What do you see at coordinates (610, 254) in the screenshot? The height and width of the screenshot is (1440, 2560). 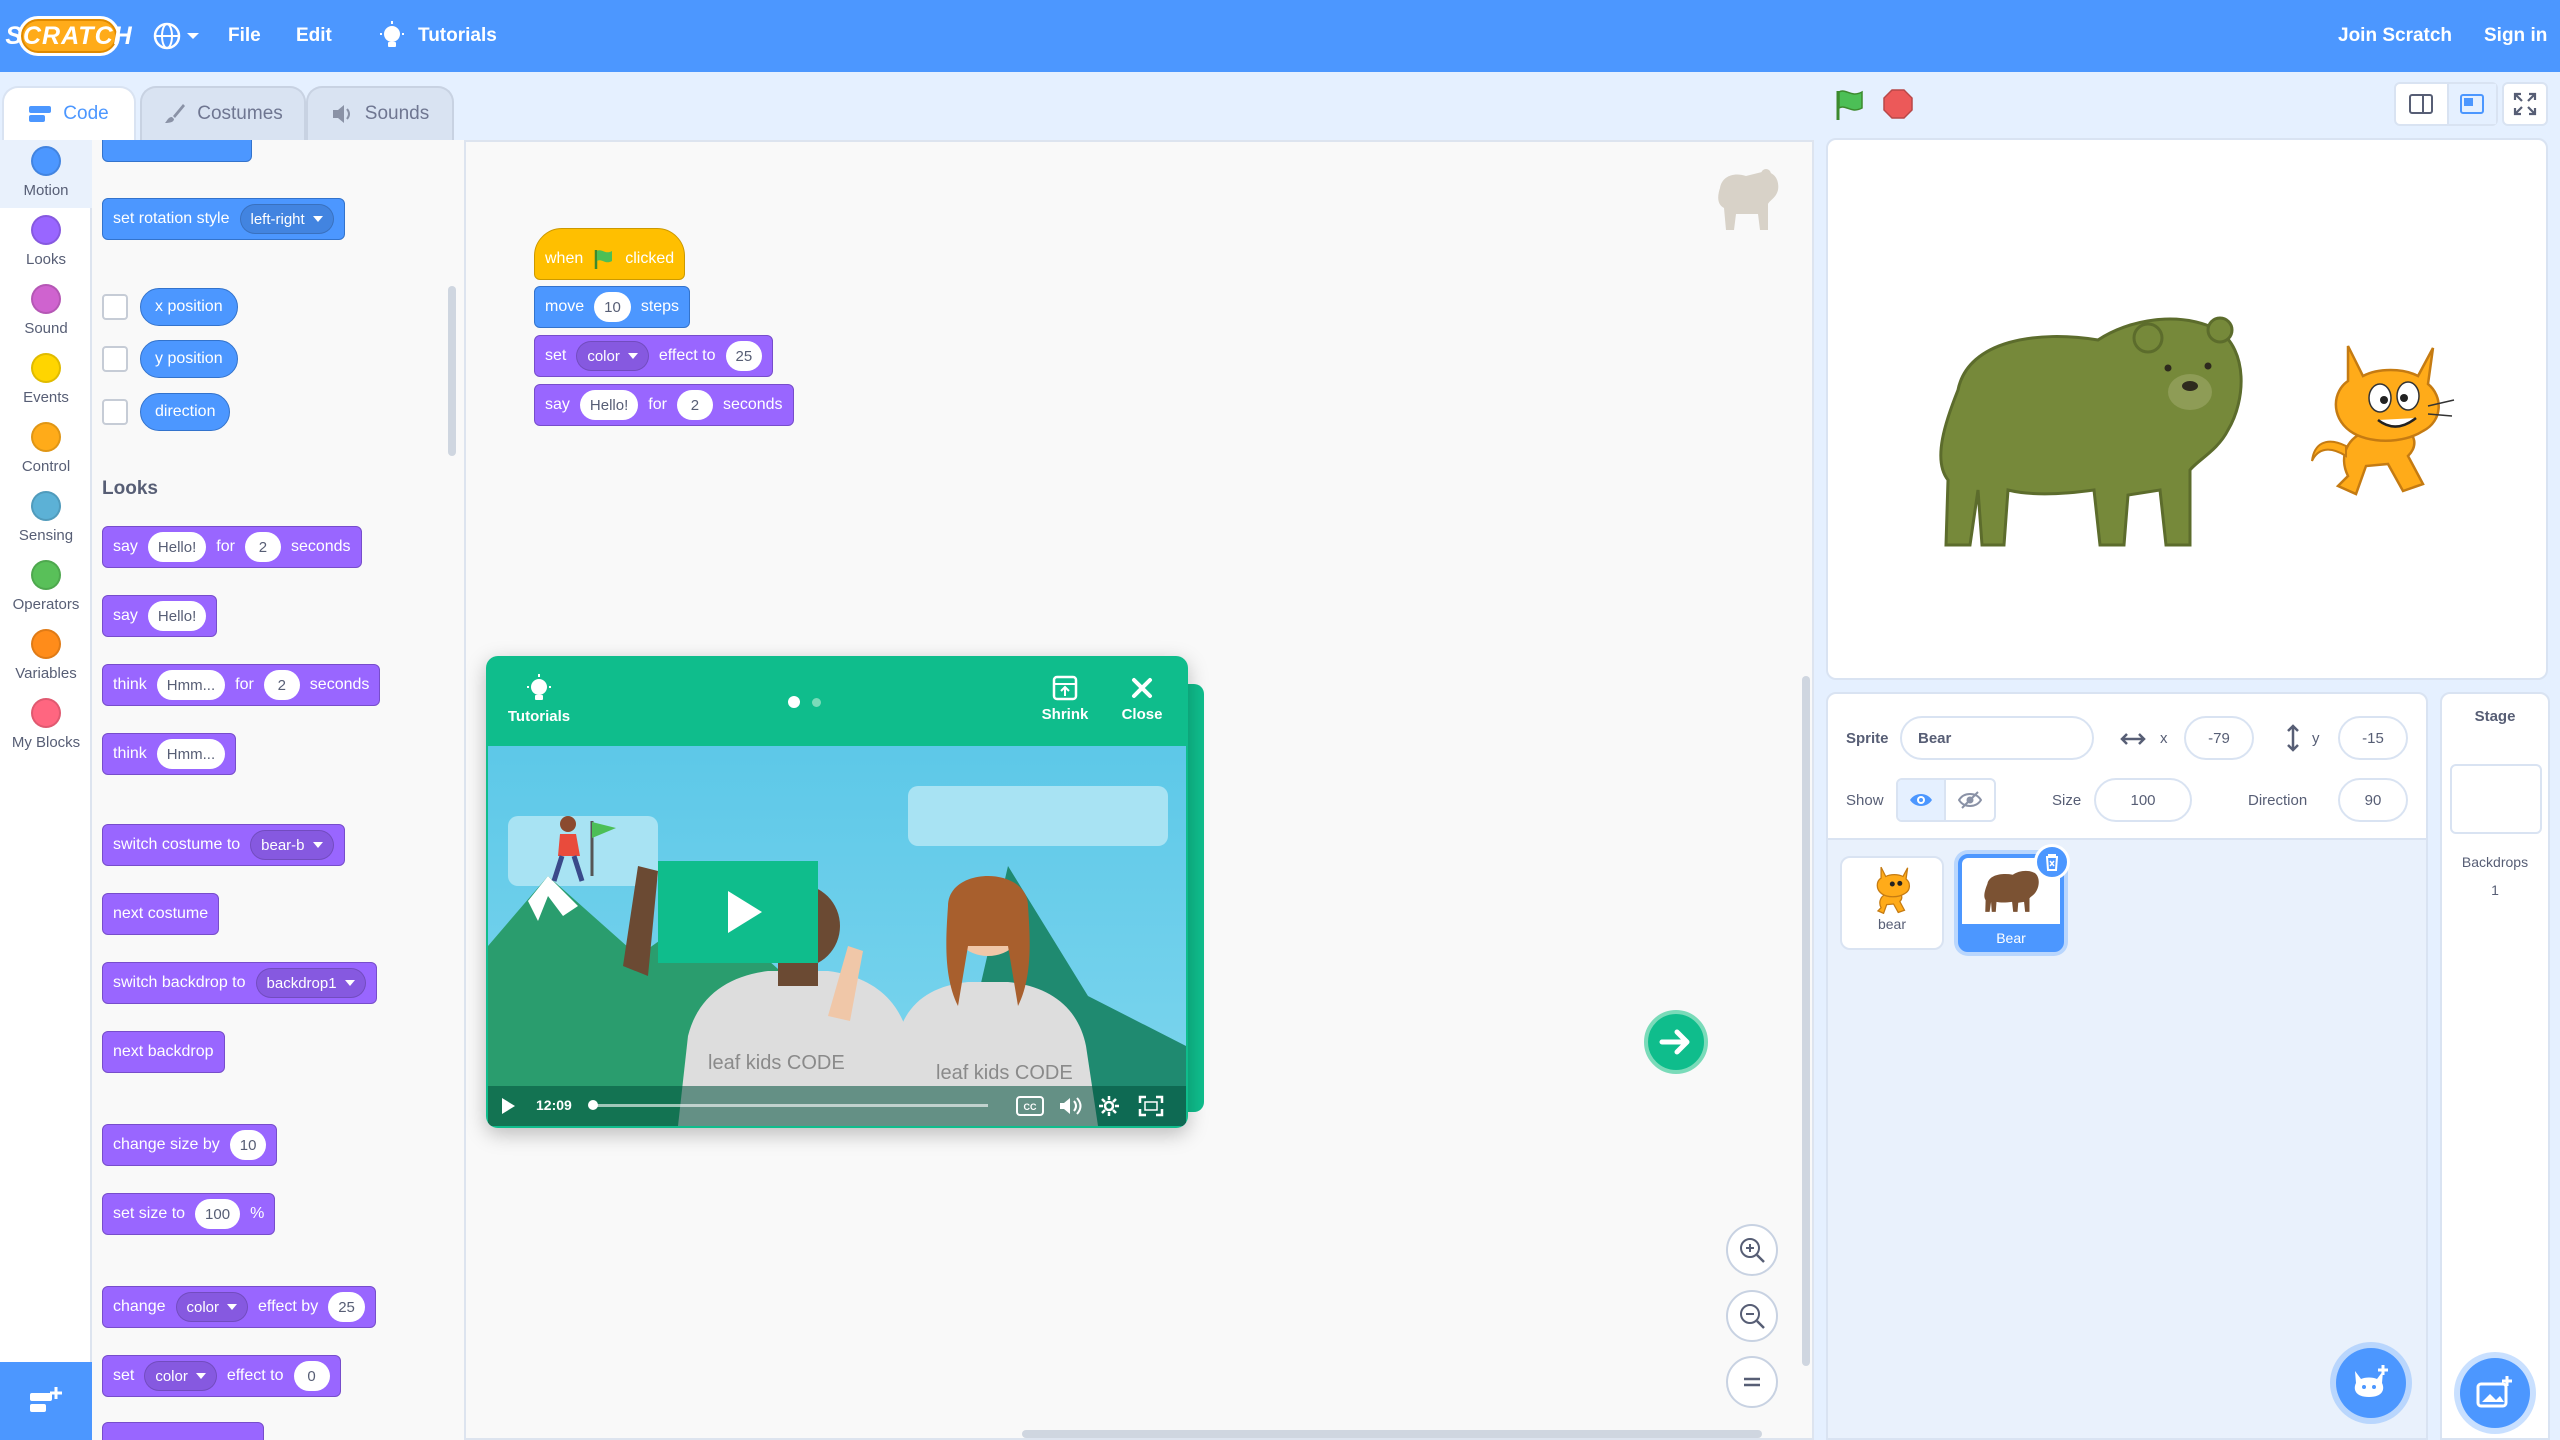 I see `block-when-flag-clicked: when clicked` at bounding box center [610, 254].